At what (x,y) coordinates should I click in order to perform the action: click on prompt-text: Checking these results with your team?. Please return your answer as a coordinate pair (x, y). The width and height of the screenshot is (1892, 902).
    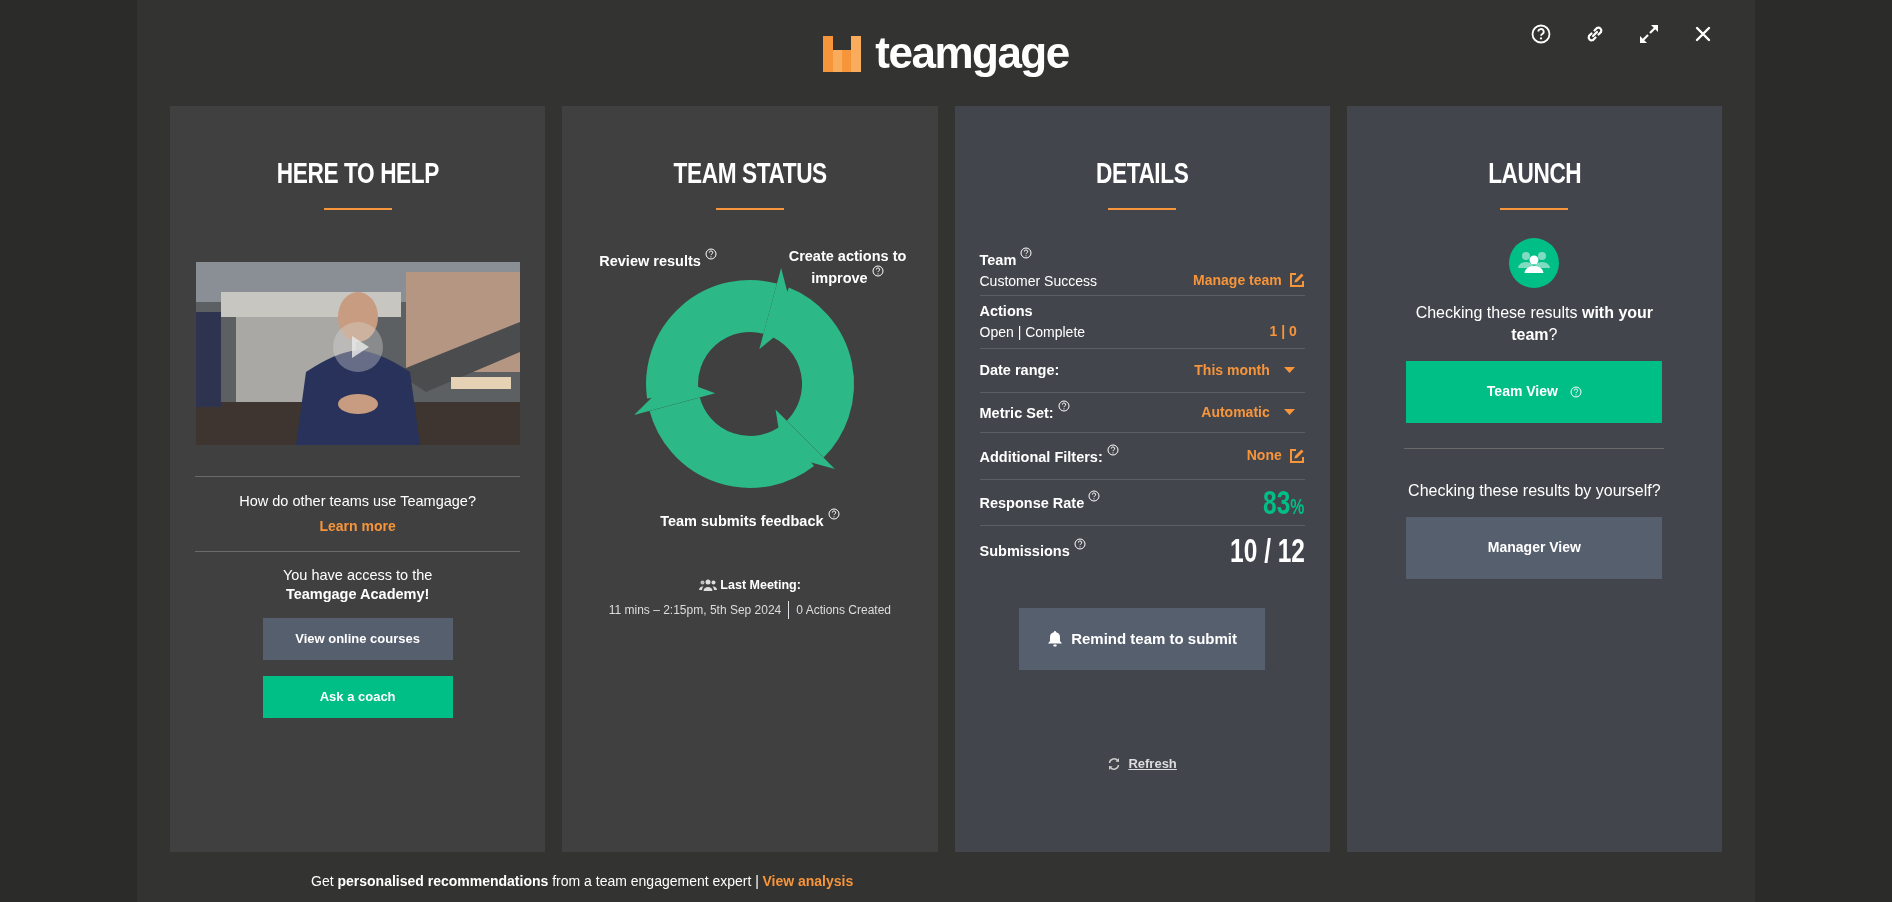
    Looking at the image, I should click on (1534, 324).